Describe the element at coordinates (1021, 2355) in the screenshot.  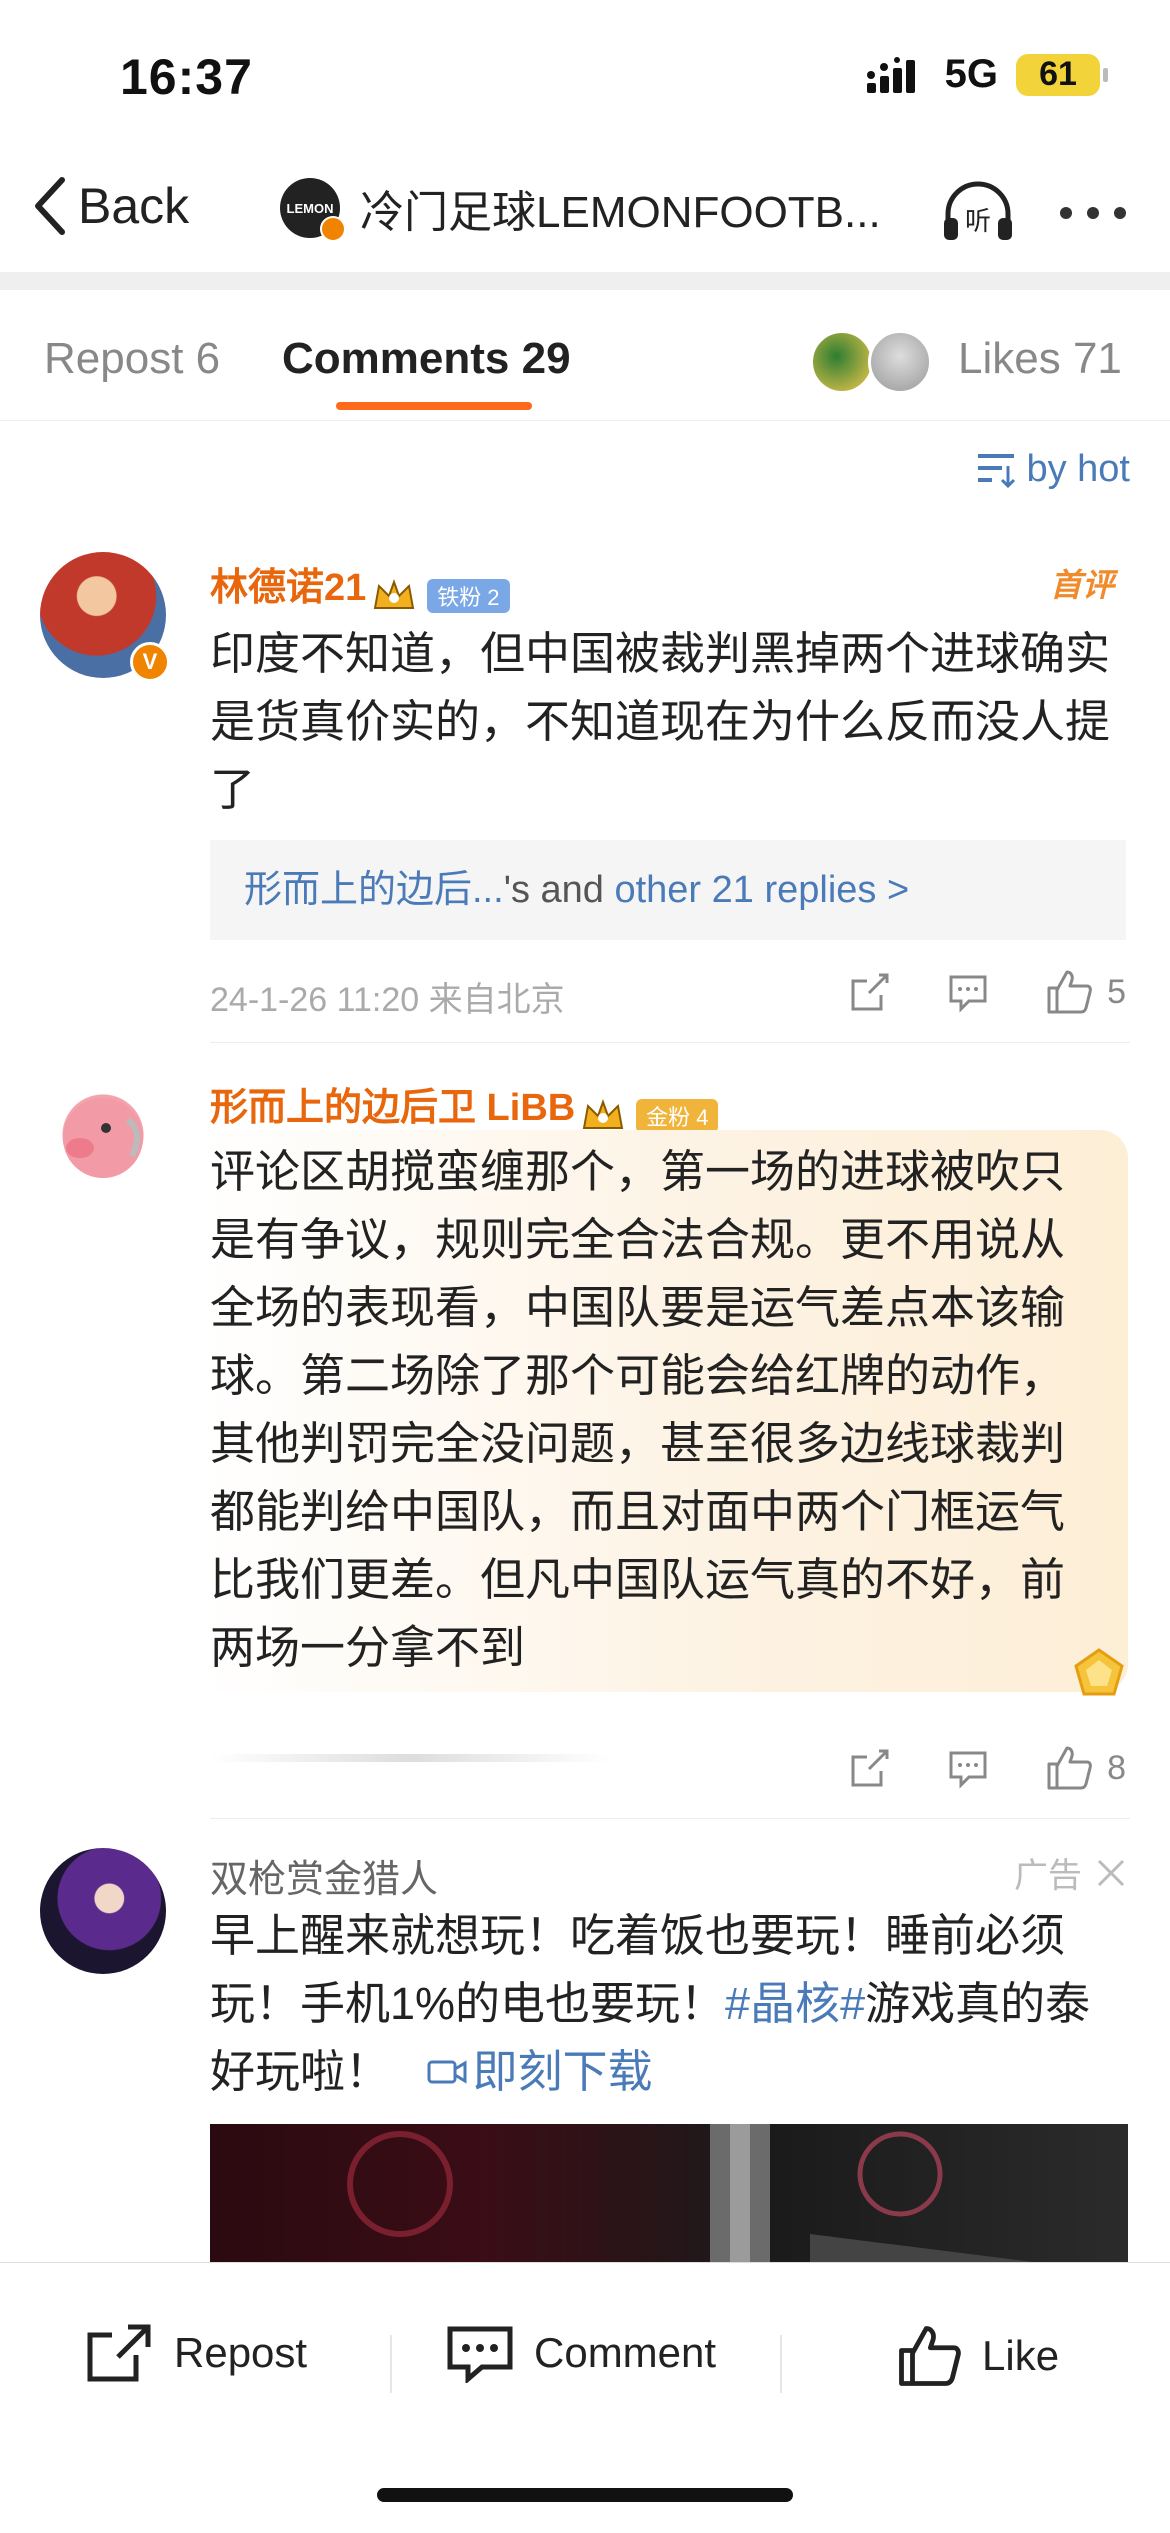
I see `like-label: Like` at that location.